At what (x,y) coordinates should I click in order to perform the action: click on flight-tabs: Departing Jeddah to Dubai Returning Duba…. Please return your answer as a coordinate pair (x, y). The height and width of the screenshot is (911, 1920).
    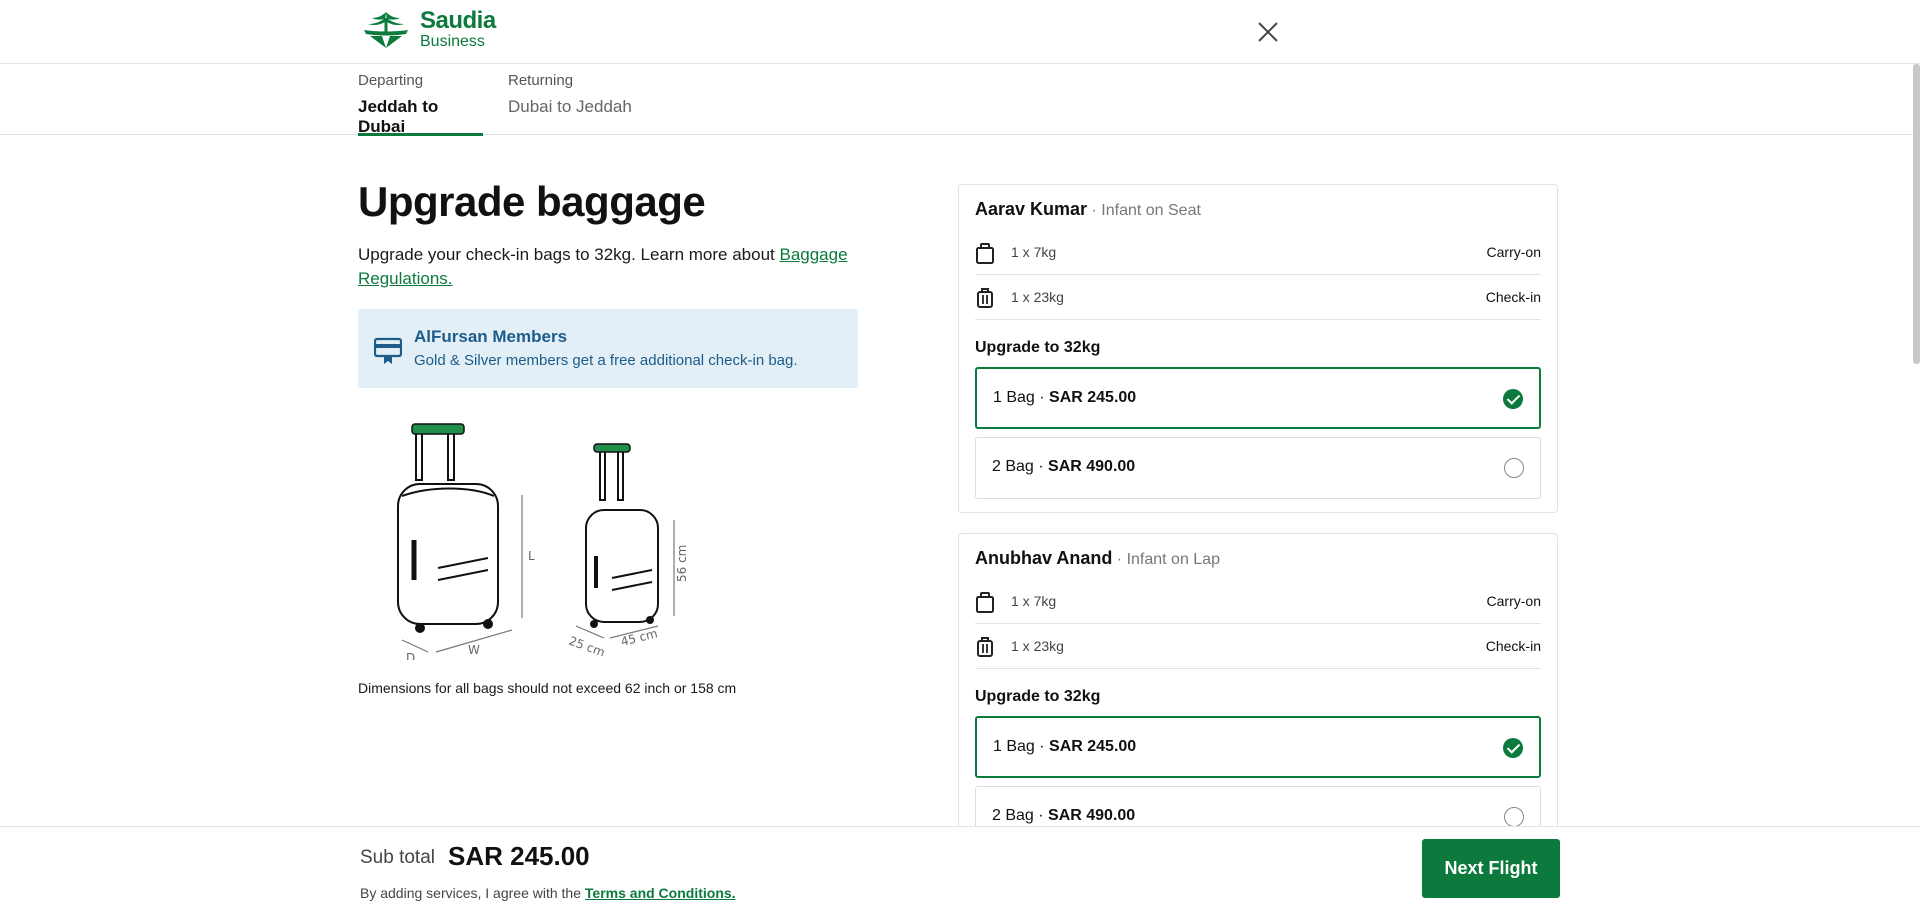
    Looking at the image, I should click on (960, 100).